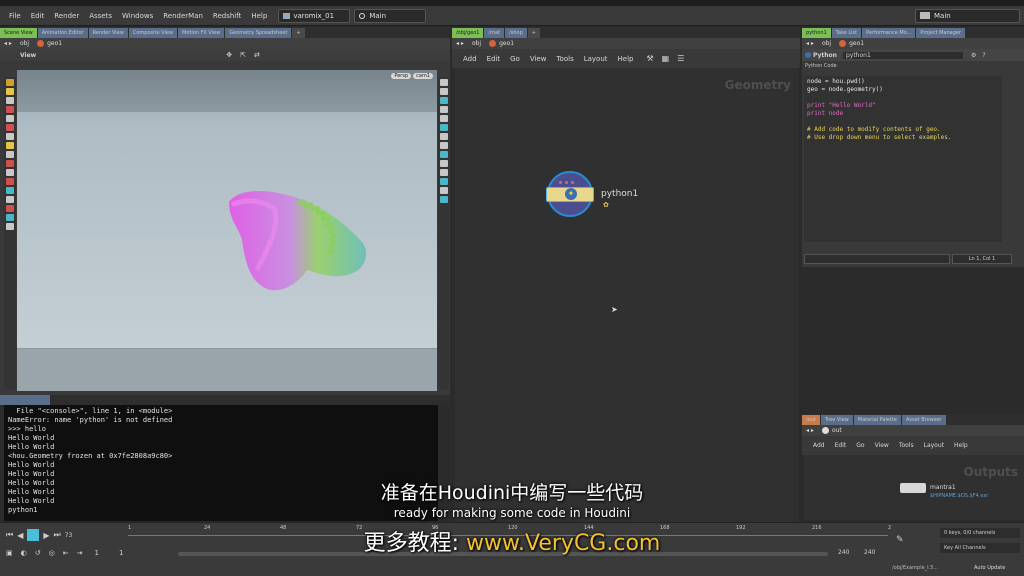  What do you see at coordinates (934, 446) in the screenshot?
I see `out-menu-layout: Layout` at bounding box center [934, 446].